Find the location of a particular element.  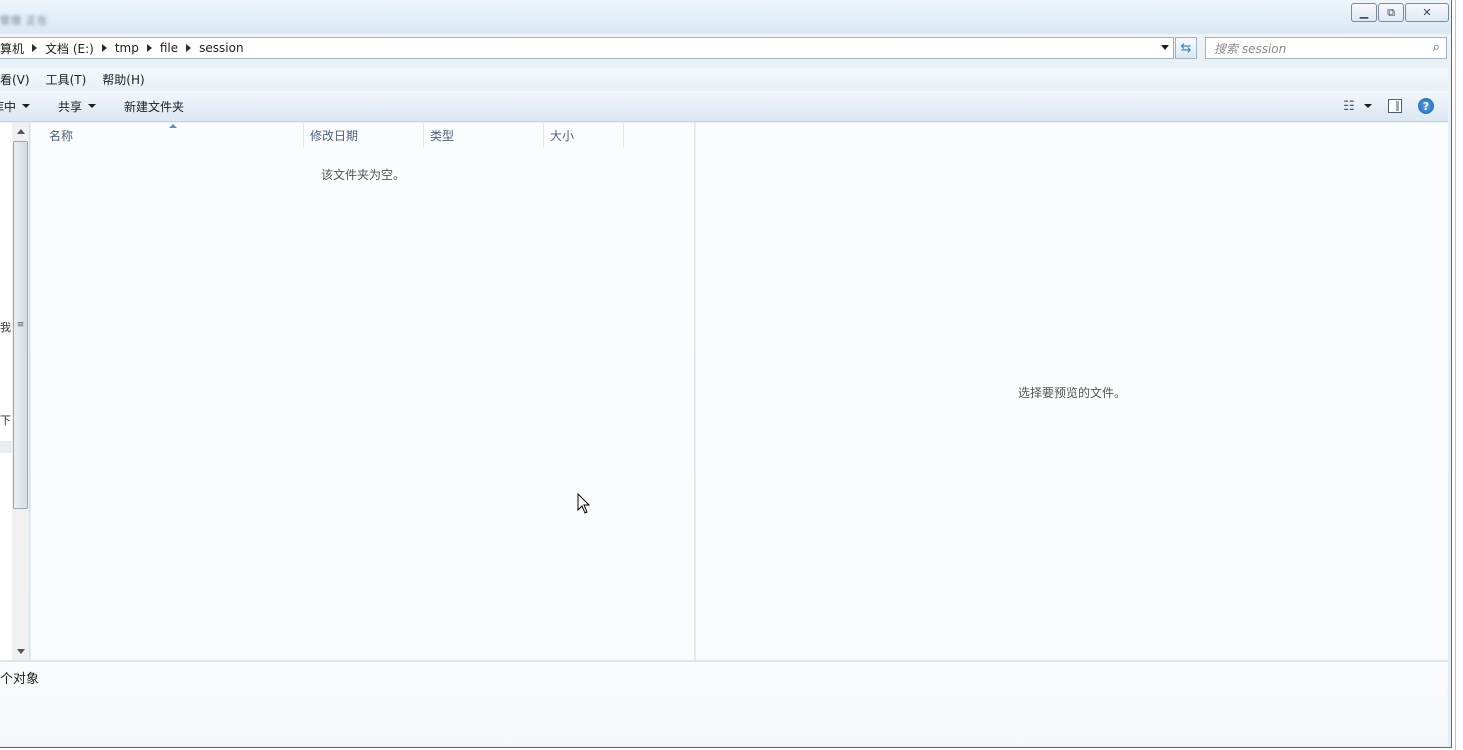

command-bar-right: ☷ ? is located at coordinates (1391, 106).